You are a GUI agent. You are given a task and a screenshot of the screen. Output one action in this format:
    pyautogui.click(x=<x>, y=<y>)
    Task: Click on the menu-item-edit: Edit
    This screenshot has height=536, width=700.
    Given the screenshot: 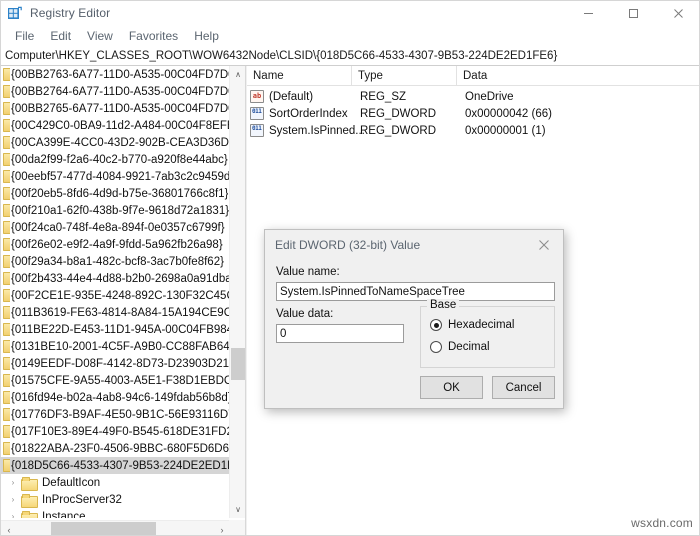 What is the action you would take?
    pyautogui.click(x=60, y=36)
    